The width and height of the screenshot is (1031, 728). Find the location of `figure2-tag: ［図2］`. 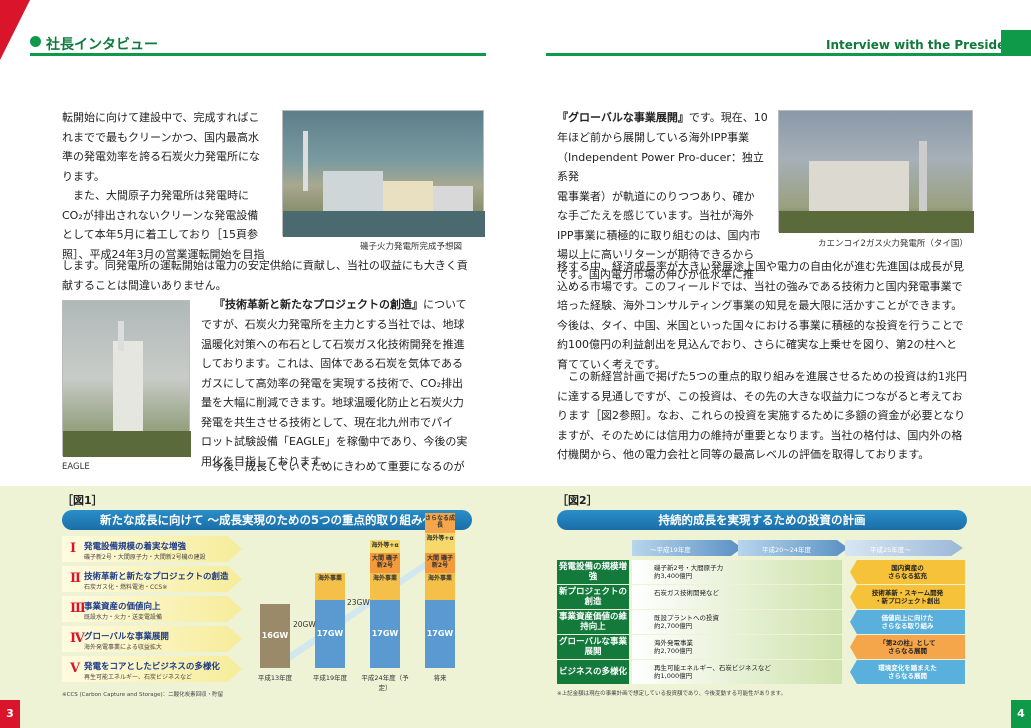

figure2-tag: ［図2］ is located at coordinates (577, 500).